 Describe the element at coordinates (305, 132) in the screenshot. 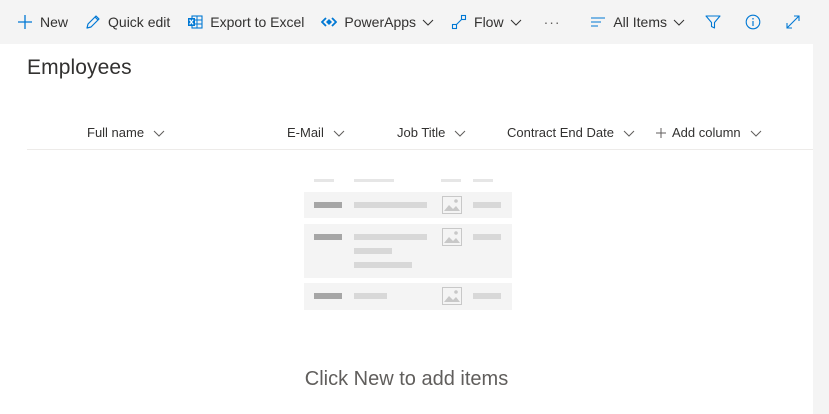

I see `column-header-label: E-Mail` at that location.